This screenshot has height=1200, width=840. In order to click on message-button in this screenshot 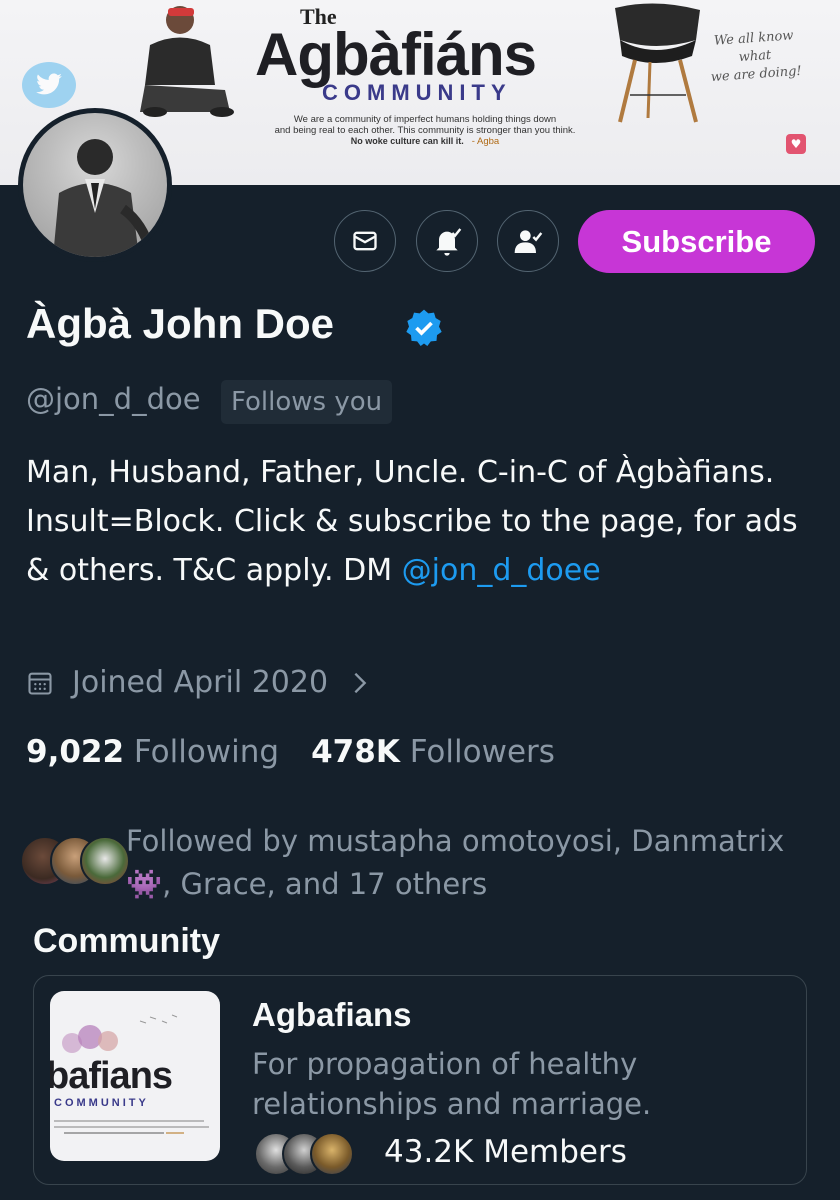, I will do `click(365, 241)`.